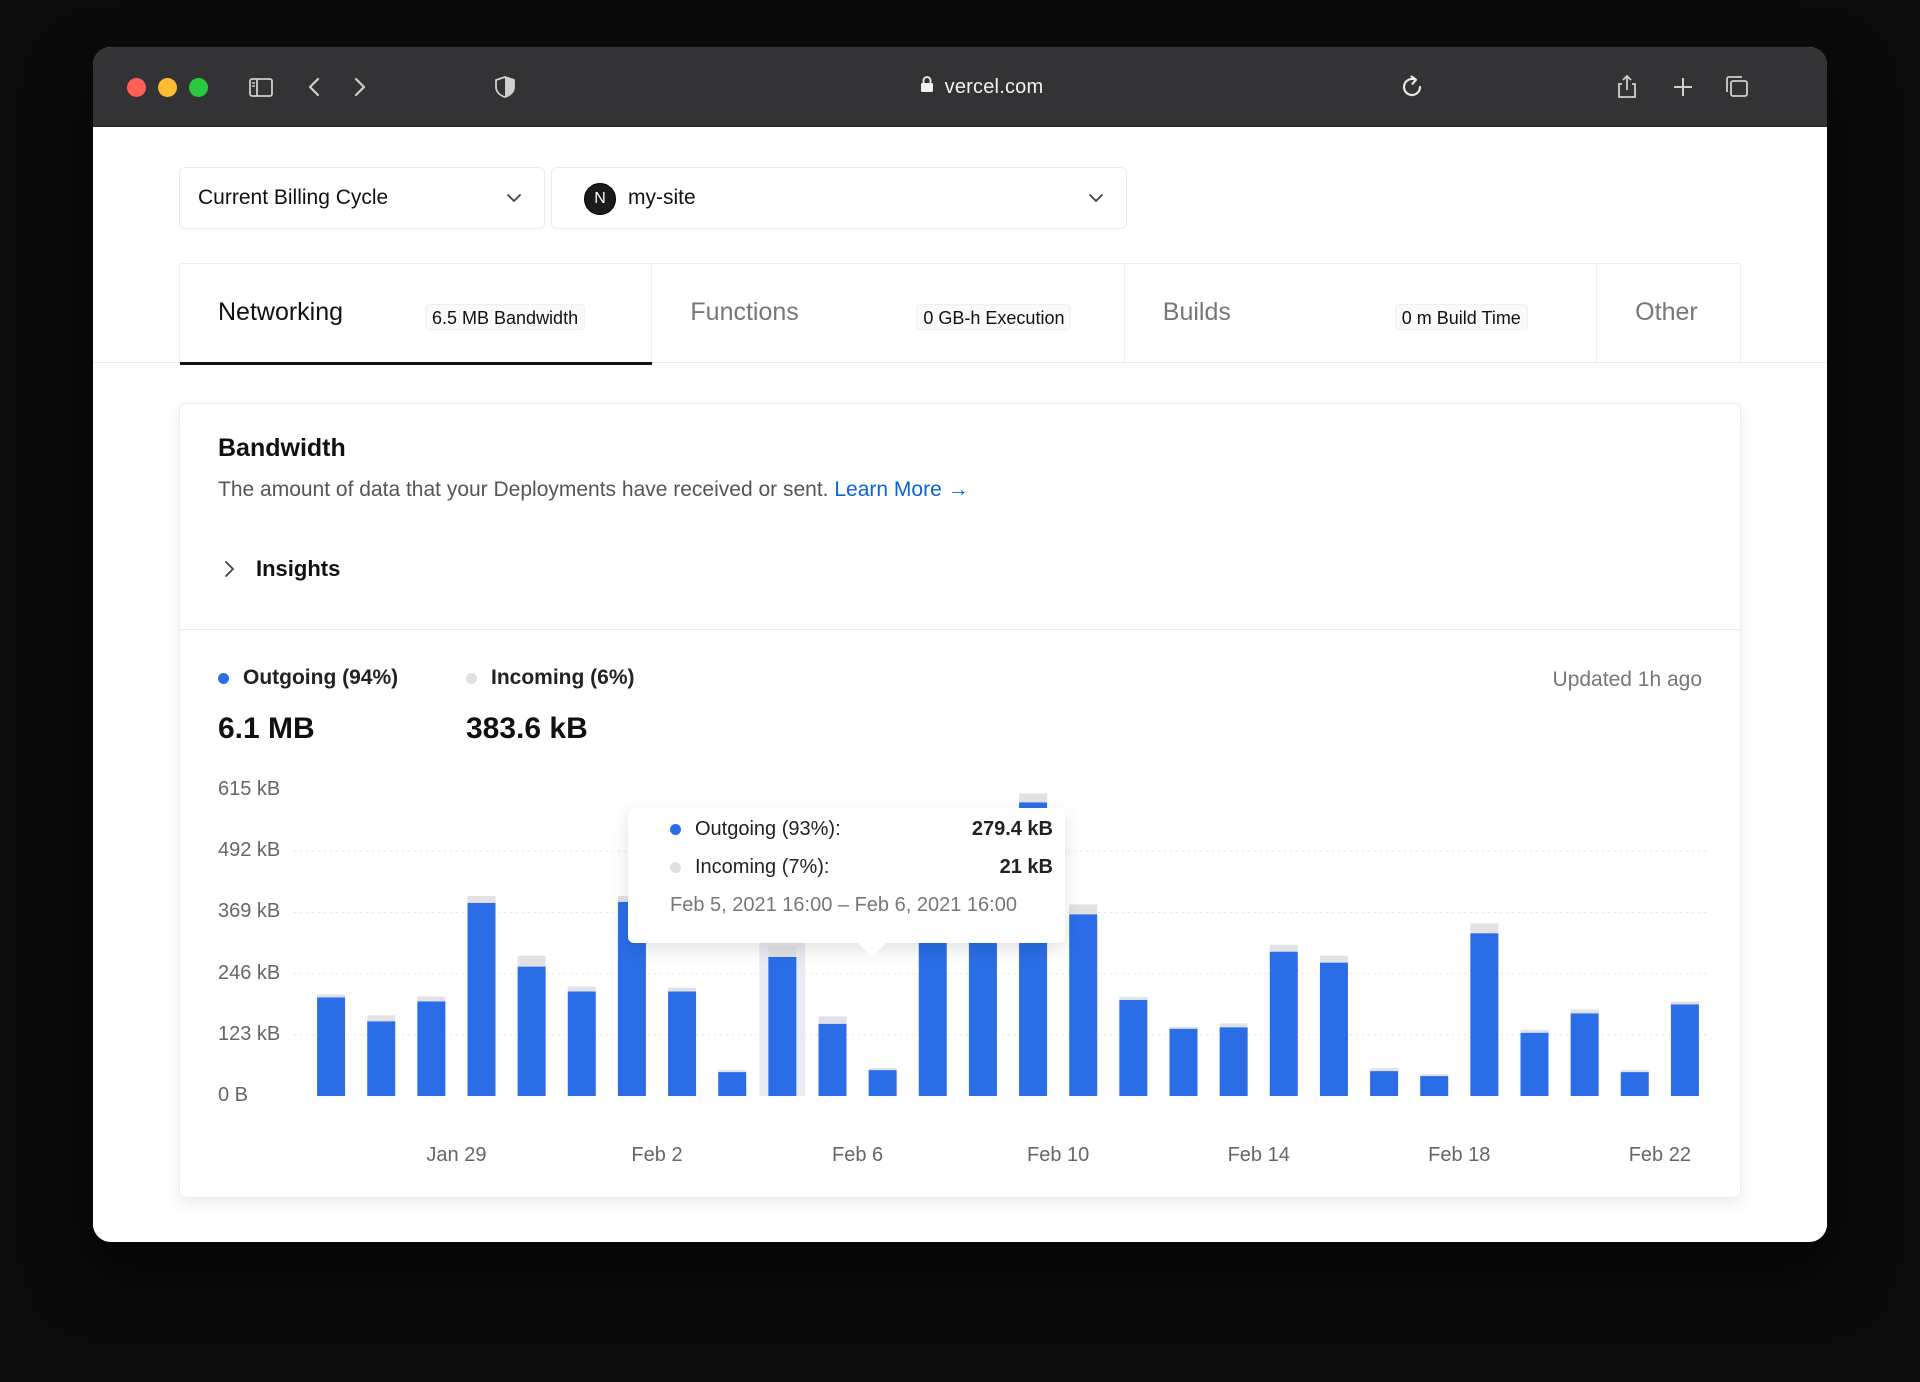 Image resolution: width=1920 pixels, height=1382 pixels. Describe the element at coordinates (839, 198) in the screenshot. I see `project-select: N my-site` at that location.